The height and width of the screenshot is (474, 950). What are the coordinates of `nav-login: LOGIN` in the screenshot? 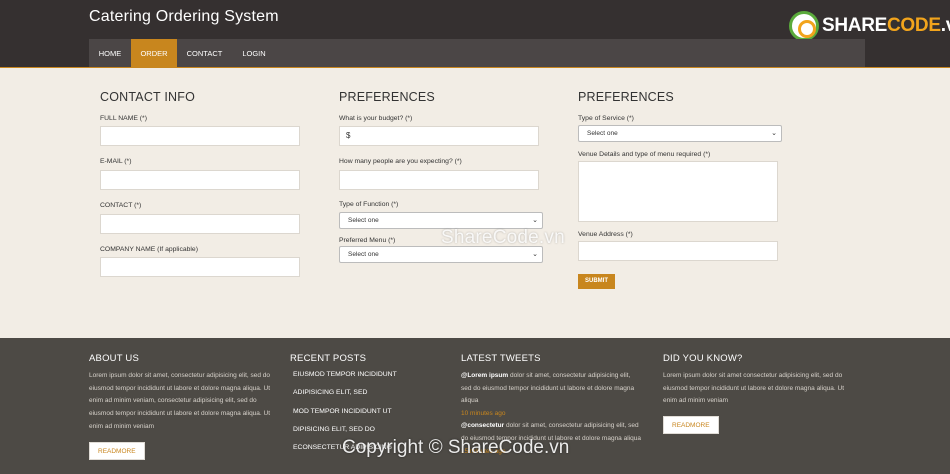 It's located at (254, 53).